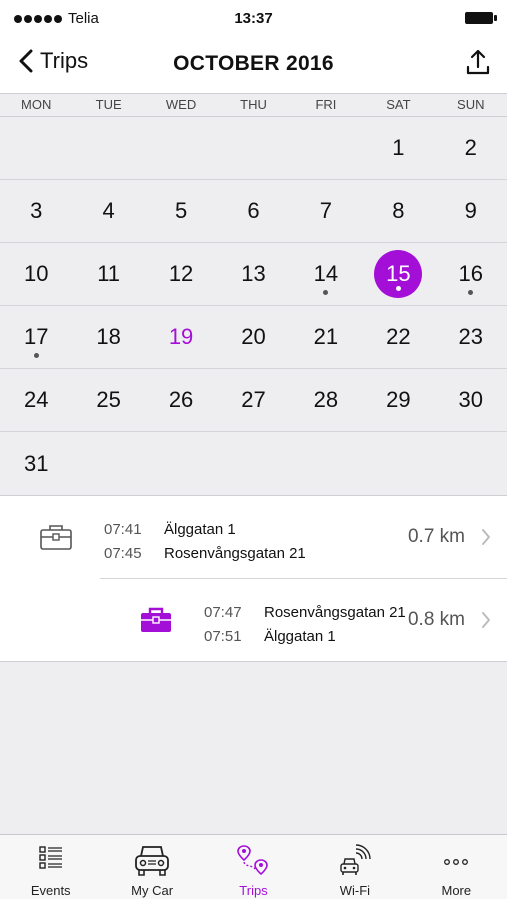 Image resolution: width=507 pixels, height=899 pixels. I want to click on calendar-day: 16, so click(471, 274).